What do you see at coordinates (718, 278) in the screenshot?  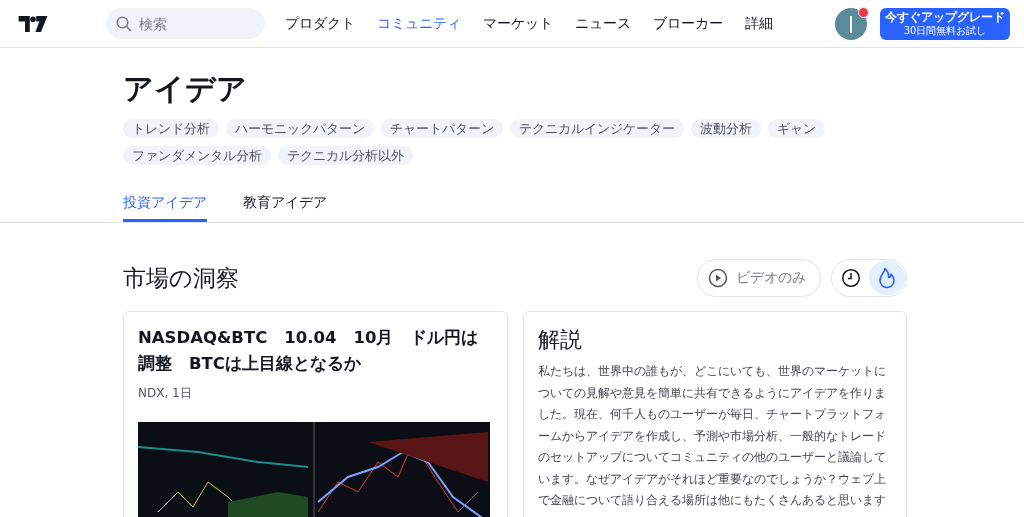 I see `play-icon` at bounding box center [718, 278].